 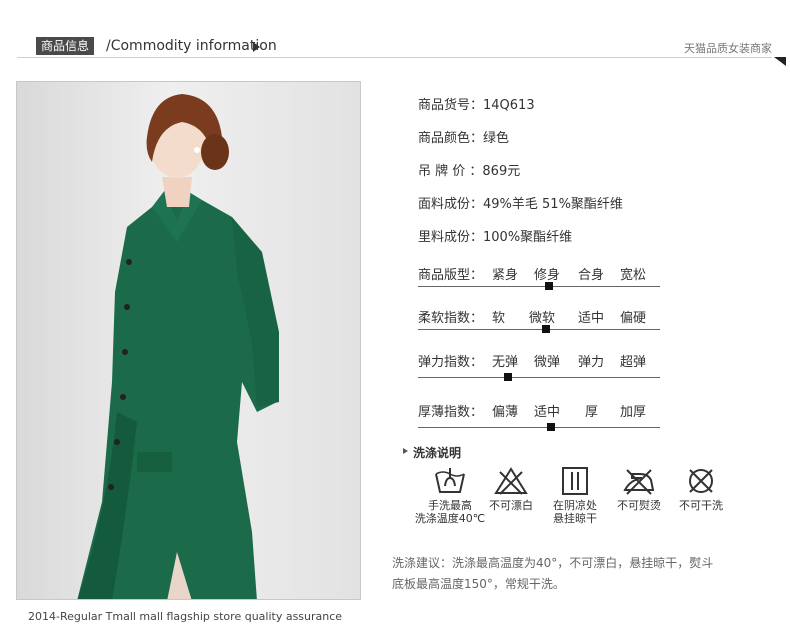 What do you see at coordinates (395, 35) in the screenshot?
I see `section-header: 商品信息 /Commodity information 天猫品质女装商家` at bounding box center [395, 35].